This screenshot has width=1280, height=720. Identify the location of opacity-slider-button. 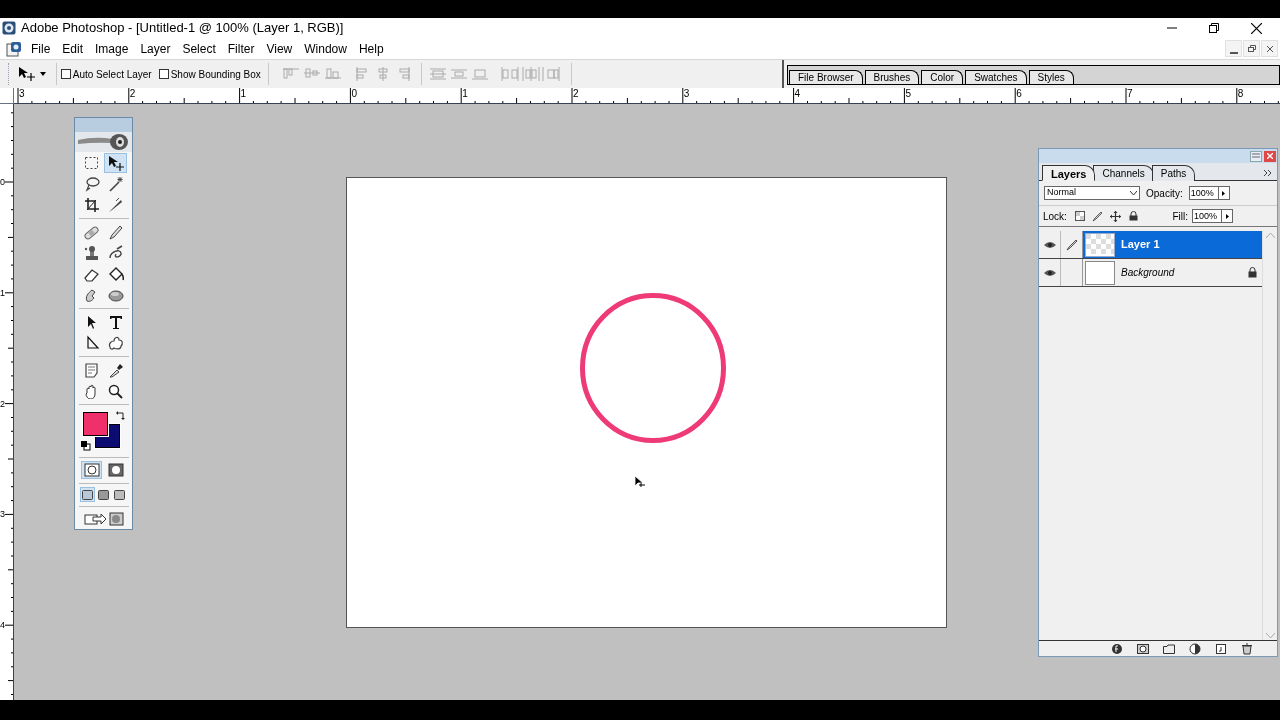
(1224, 193).